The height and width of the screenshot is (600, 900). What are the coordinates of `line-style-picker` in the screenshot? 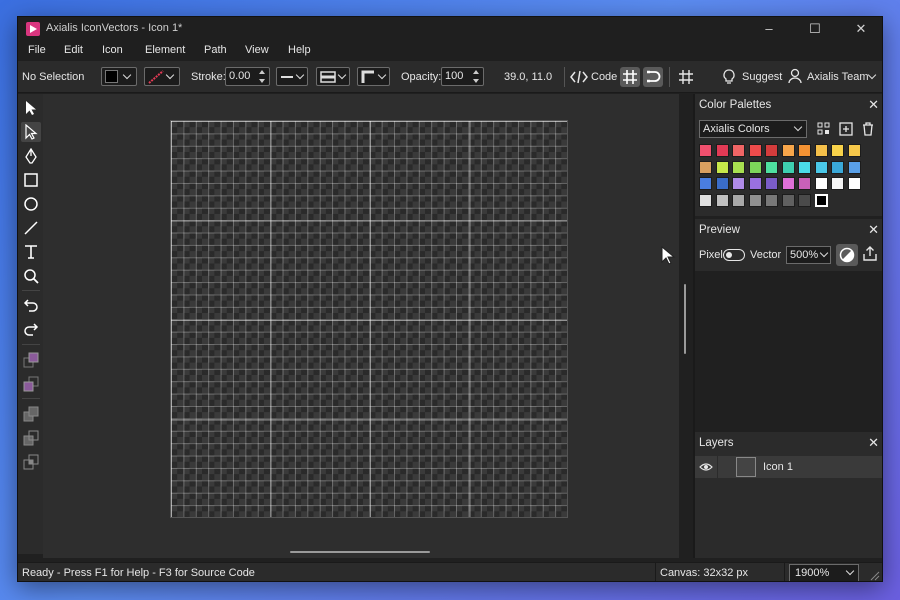 It's located at (292, 76).